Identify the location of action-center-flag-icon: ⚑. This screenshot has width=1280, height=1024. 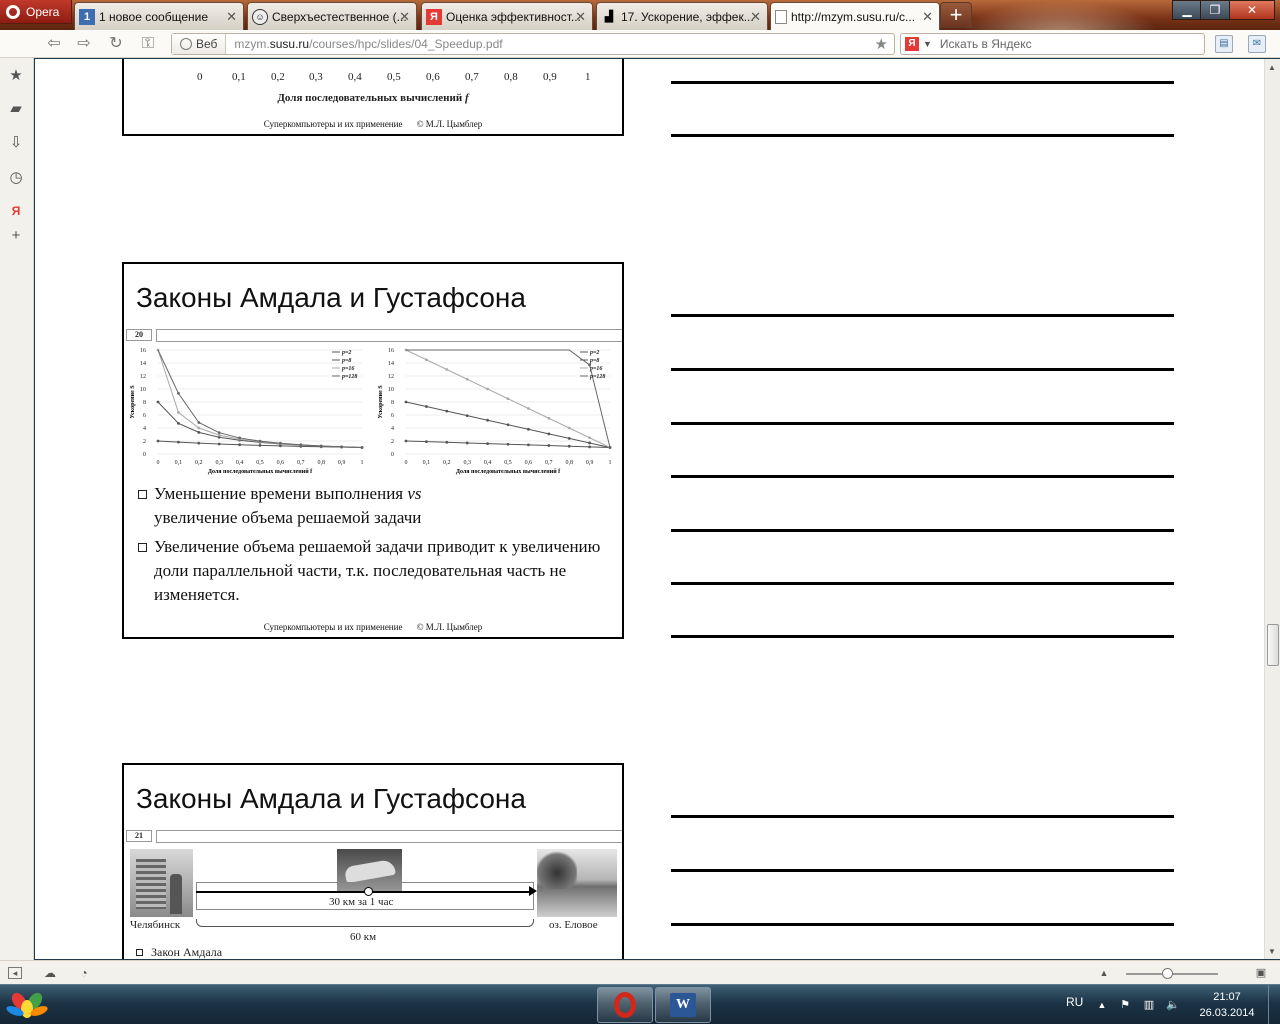
(1125, 1005).